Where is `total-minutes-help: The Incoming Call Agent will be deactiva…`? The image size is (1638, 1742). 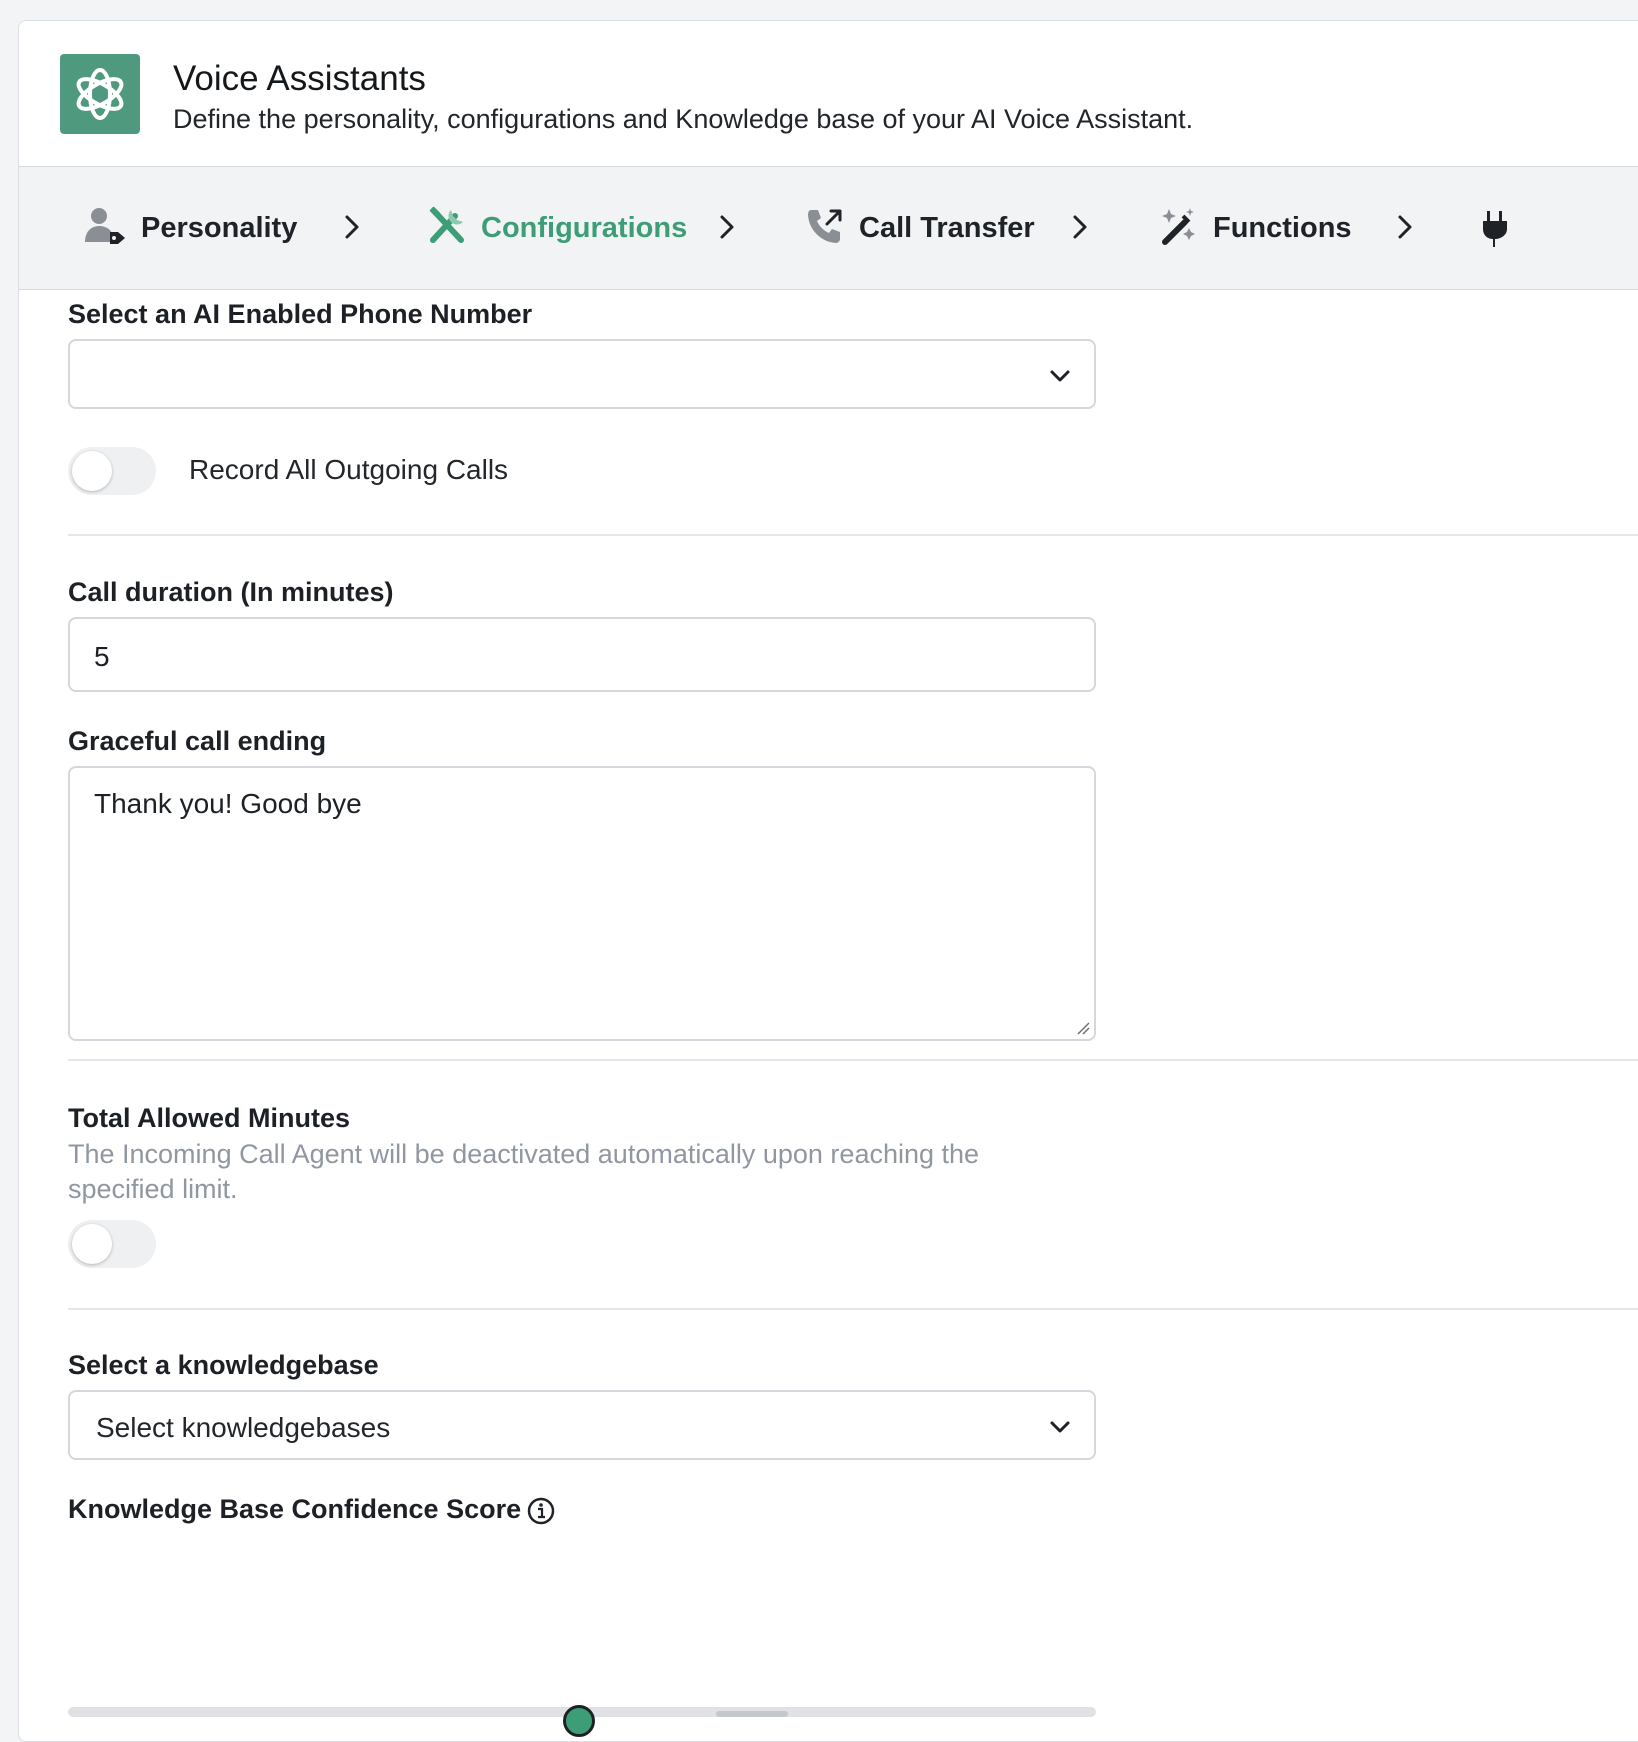 total-minutes-help: The Incoming Call Agent will be deactiva… is located at coordinates (524, 1171).